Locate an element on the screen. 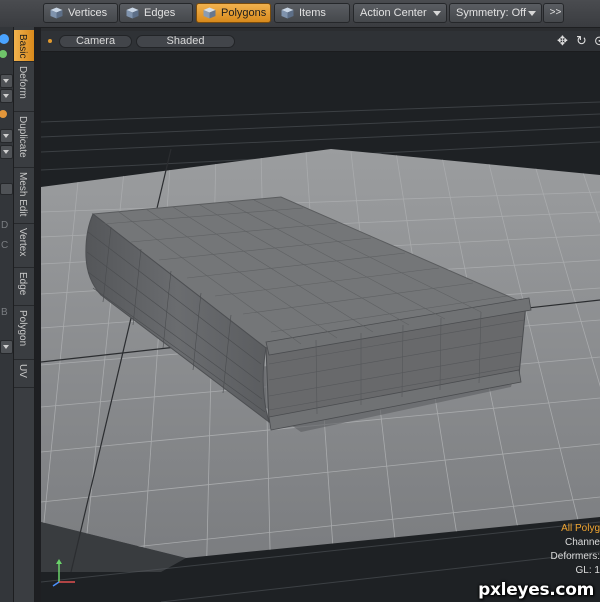 The height and width of the screenshot is (602, 600). viewport-menu-dot-icon is located at coordinates (50, 41).